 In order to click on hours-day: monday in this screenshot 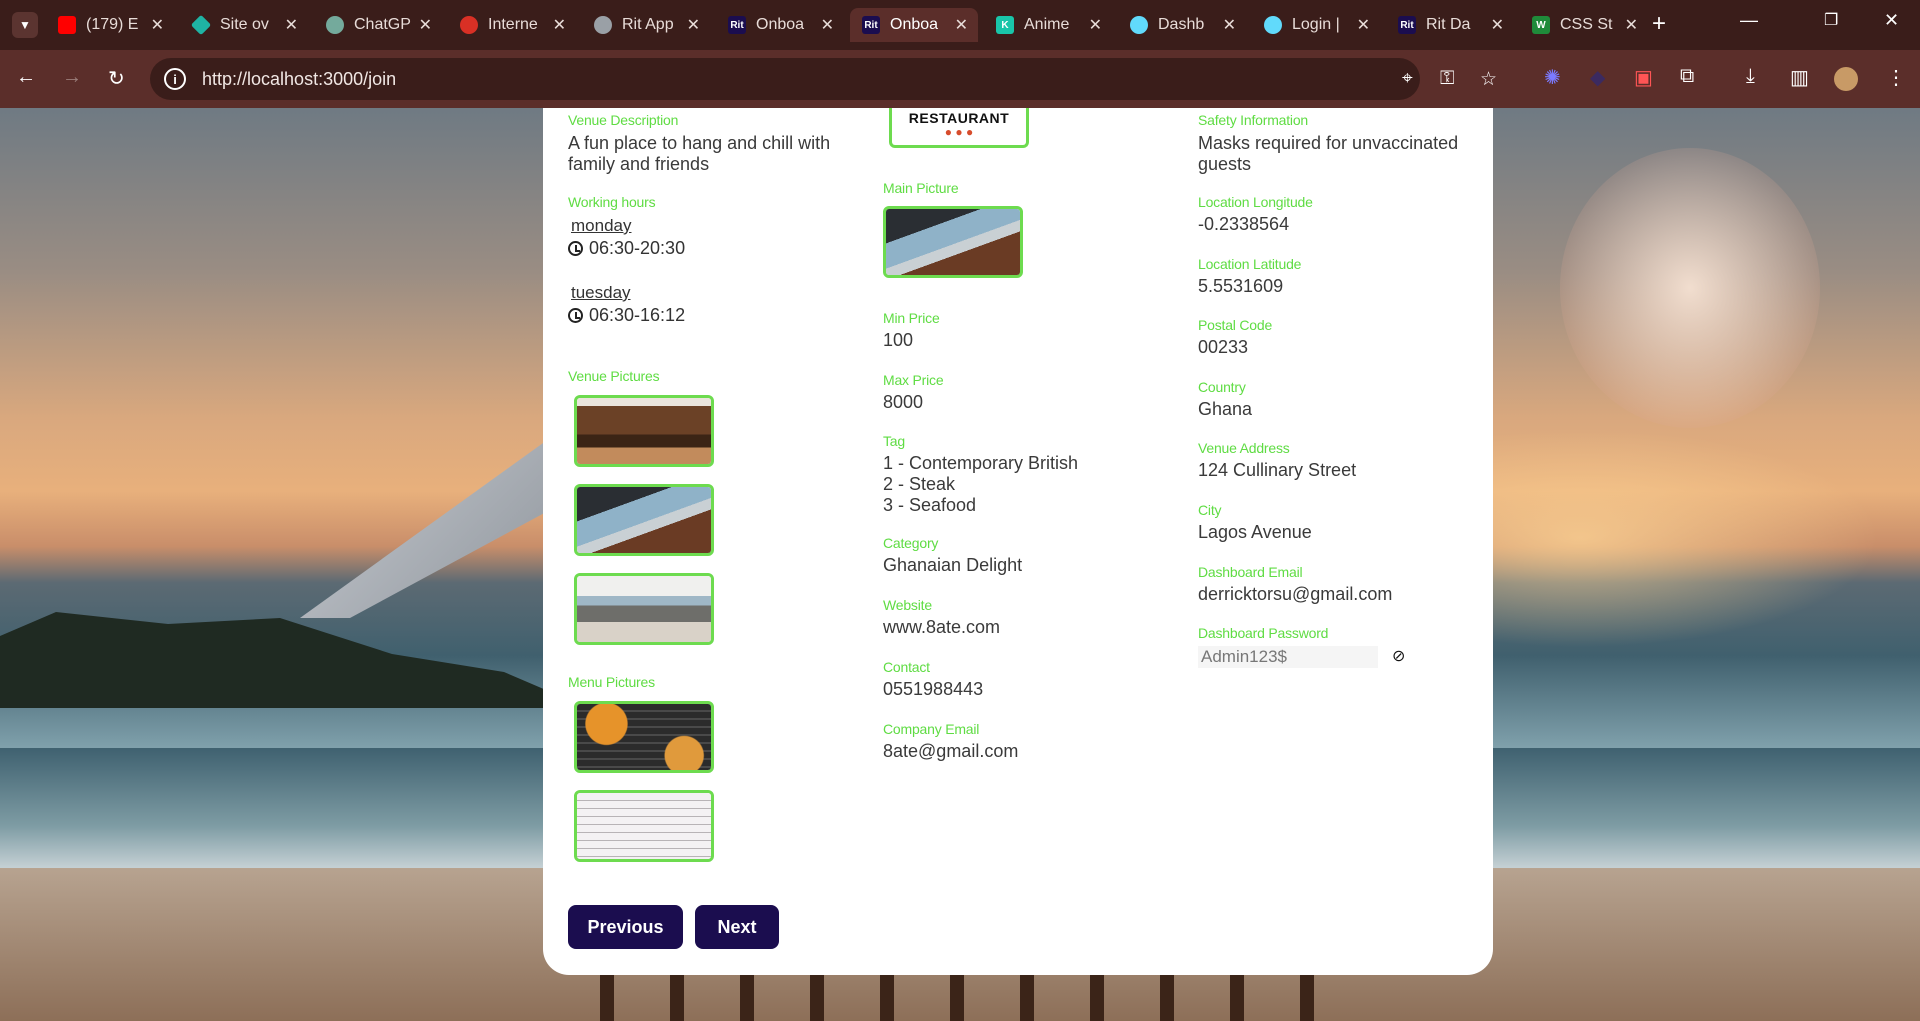, I will do `click(601, 225)`.